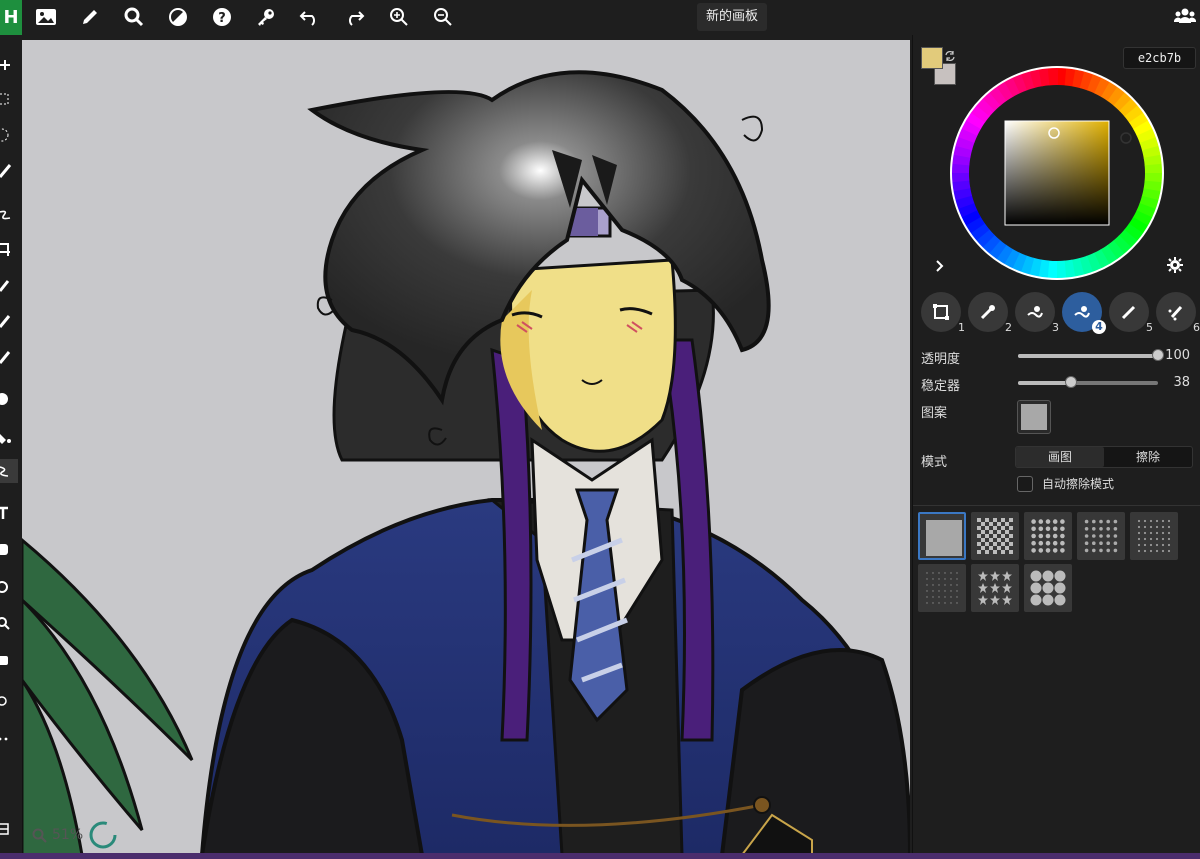 The width and height of the screenshot is (1200, 859). Describe the element at coordinates (961, 327) in the screenshot. I see `brush-number: 1` at that location.